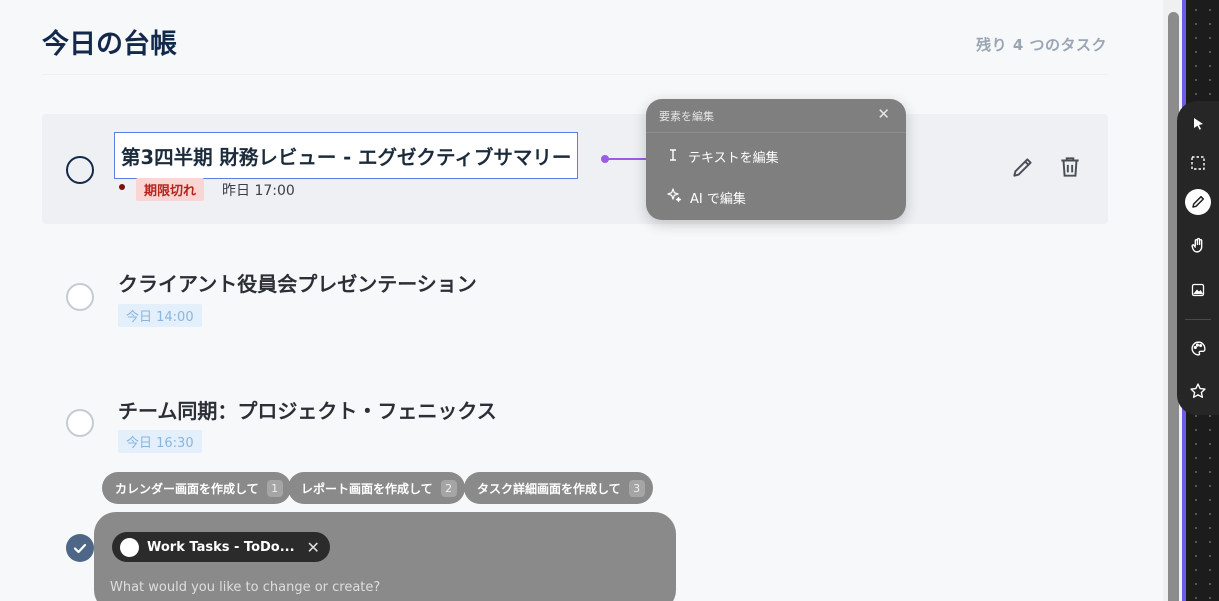  I want to click on suggestion-chip-report: レポート画面を作成して 2, so click(376, 488).